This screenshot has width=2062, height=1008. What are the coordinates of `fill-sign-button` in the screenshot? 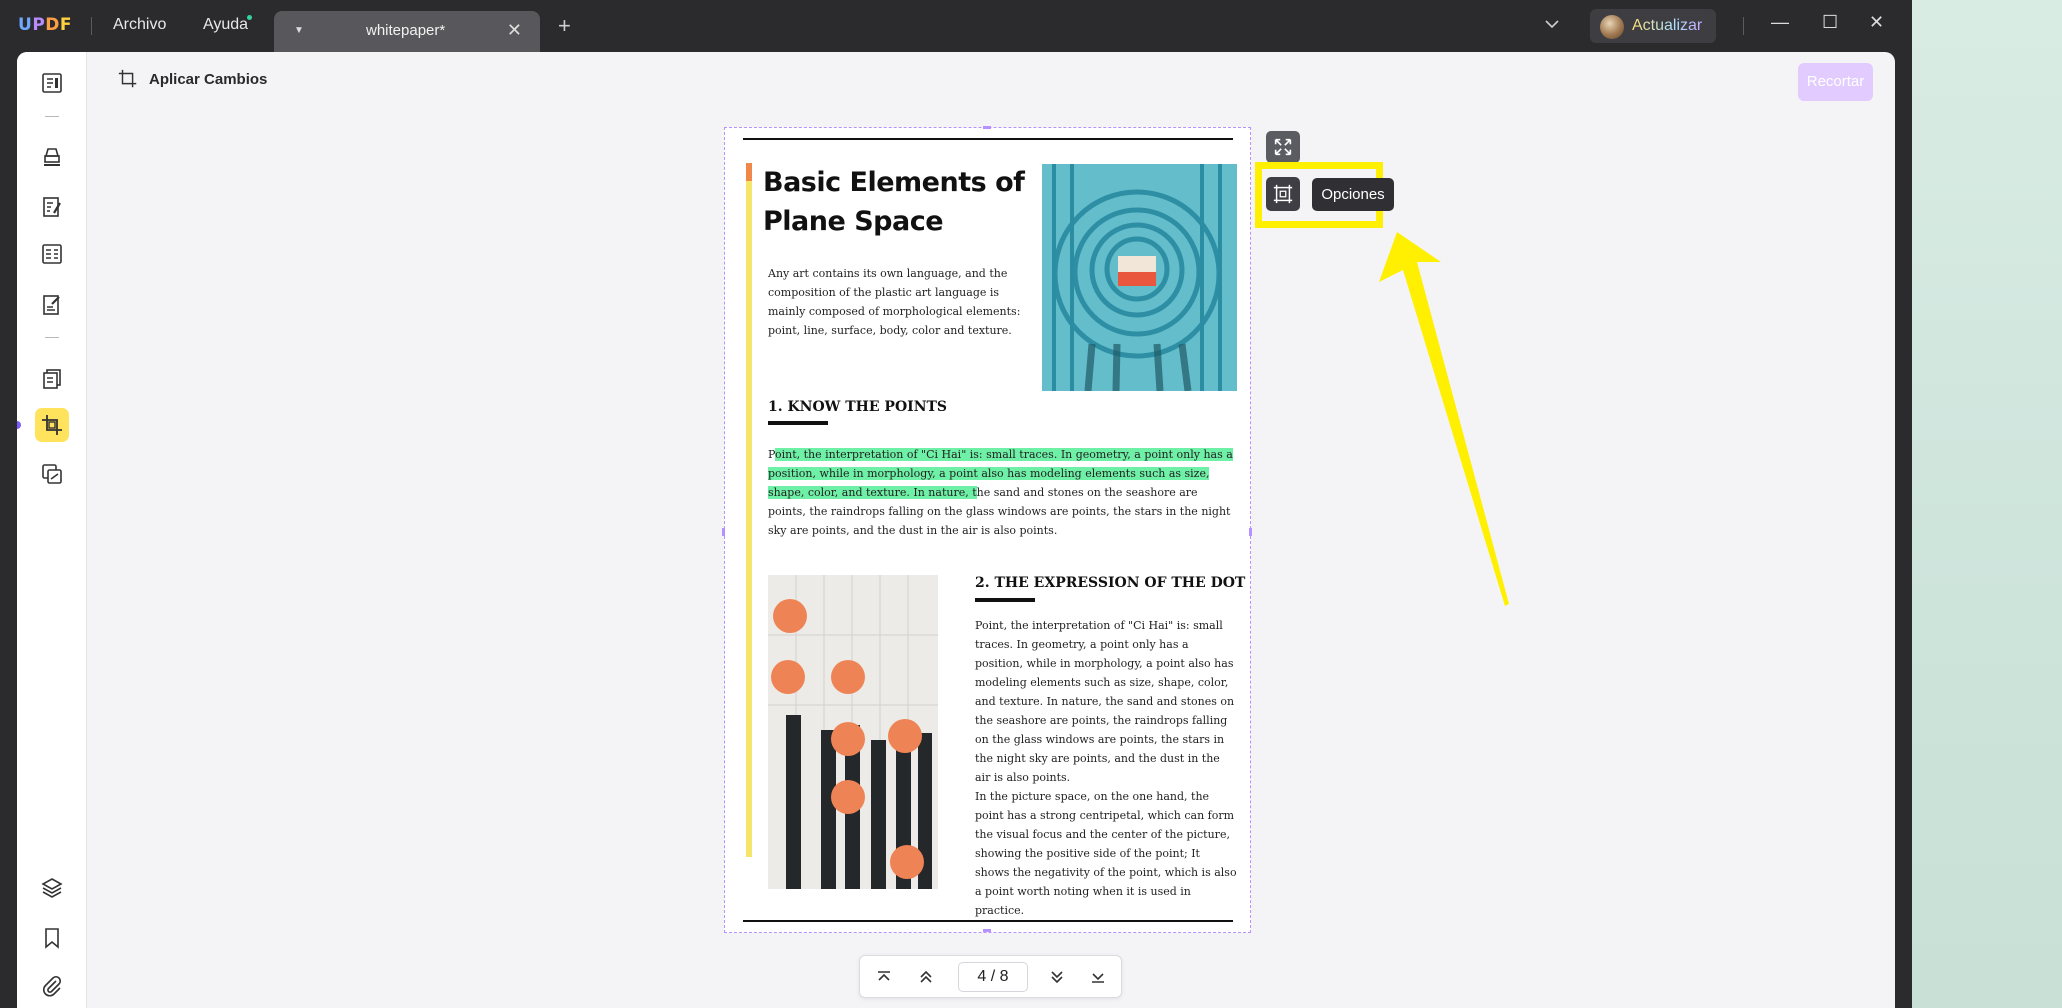 It's located at (52, 305).